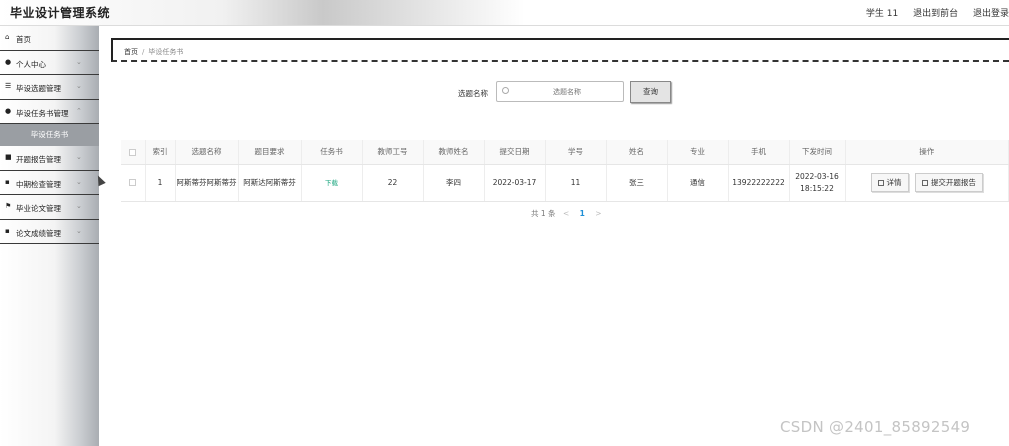  Describe the element at coordinates (38, 208) in the screenshot. I see `sidebar-item-label: 毕业论文管理` at that location.